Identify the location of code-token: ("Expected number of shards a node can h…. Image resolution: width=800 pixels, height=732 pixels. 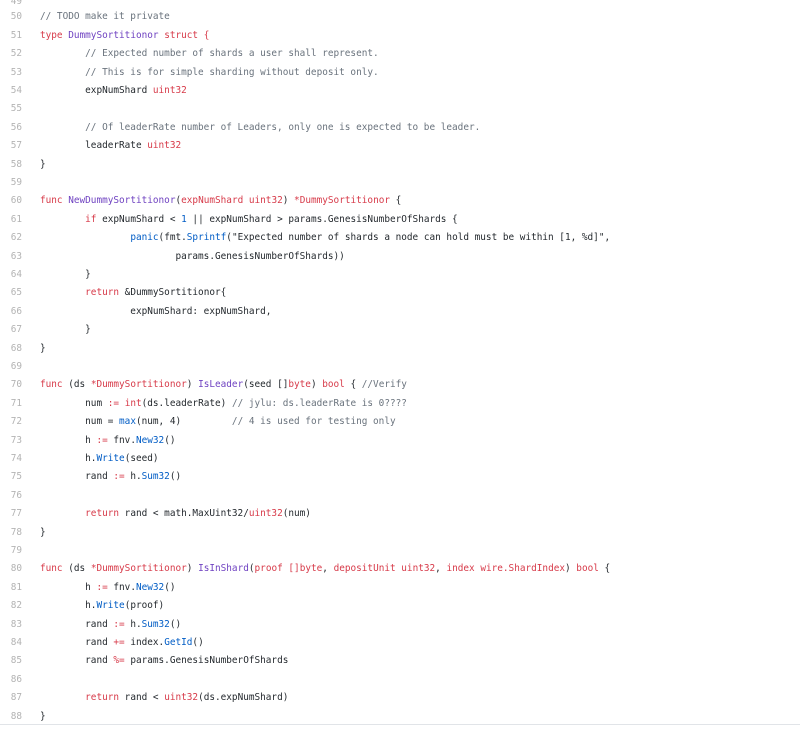
(418, 238).